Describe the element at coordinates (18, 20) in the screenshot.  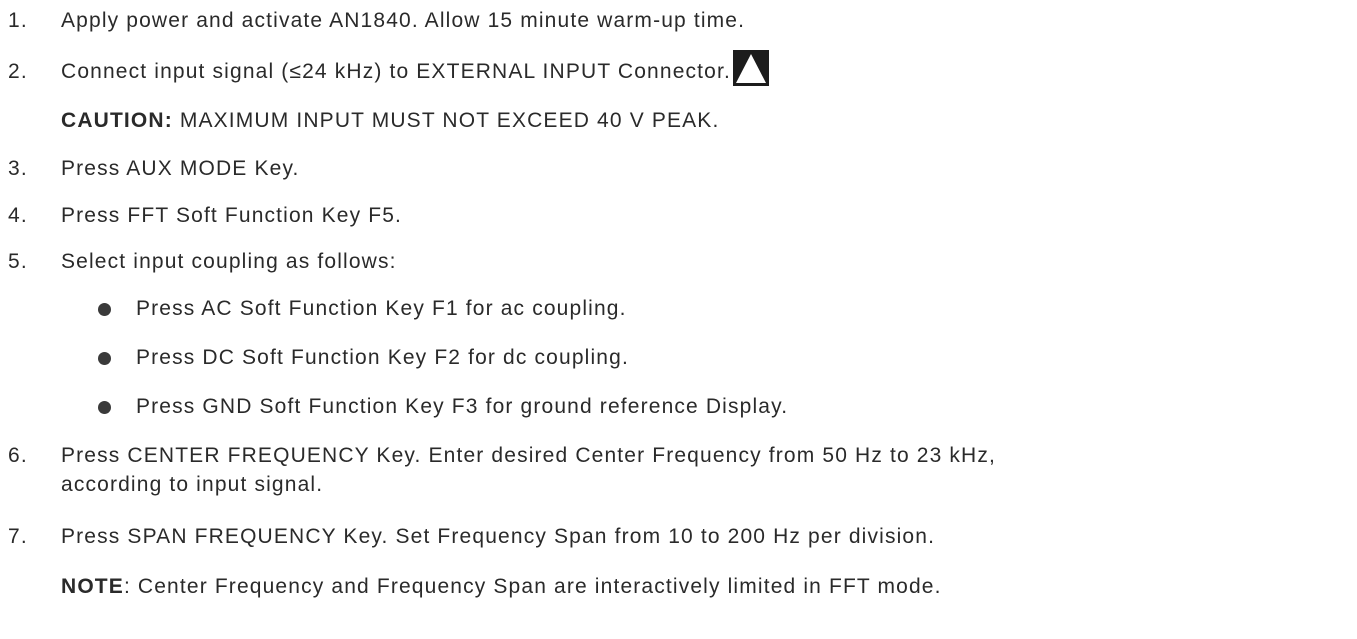
I see `step-number: 1.` at that location.